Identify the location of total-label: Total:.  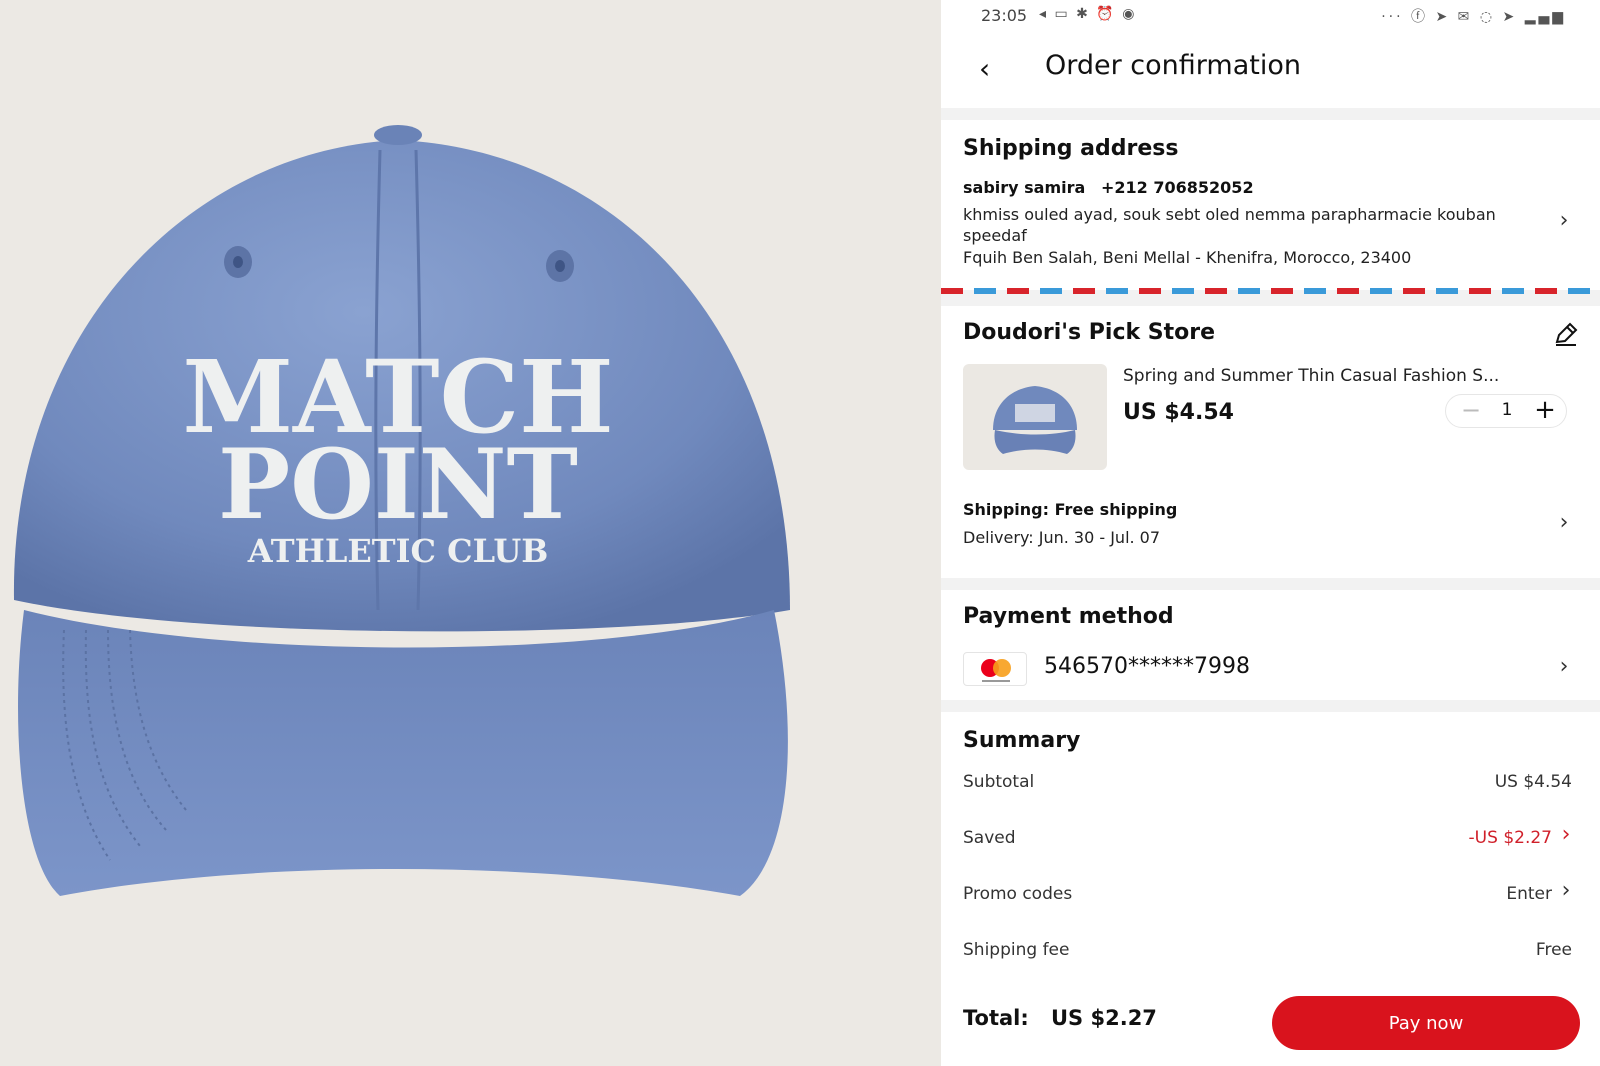
(996, 1018).